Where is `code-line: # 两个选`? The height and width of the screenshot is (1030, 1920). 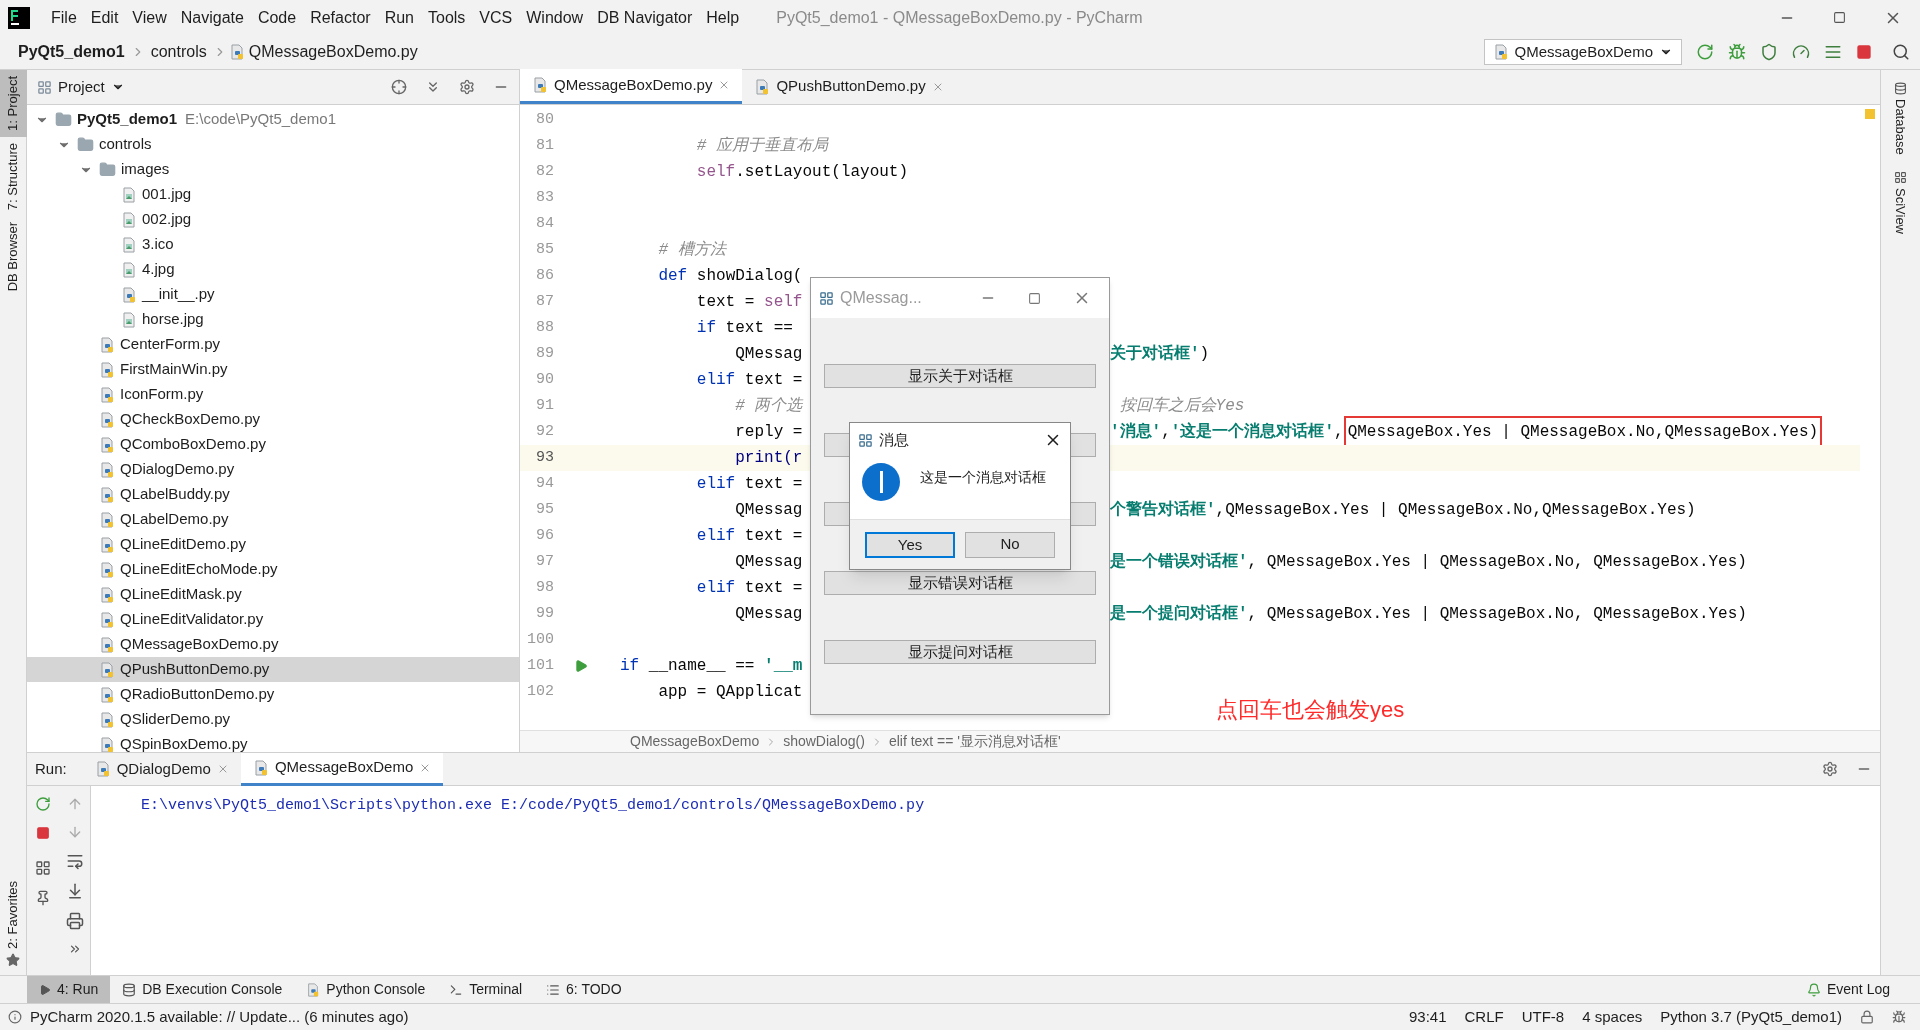
code-line: # 两个选 is located at coordinates (769, 406).